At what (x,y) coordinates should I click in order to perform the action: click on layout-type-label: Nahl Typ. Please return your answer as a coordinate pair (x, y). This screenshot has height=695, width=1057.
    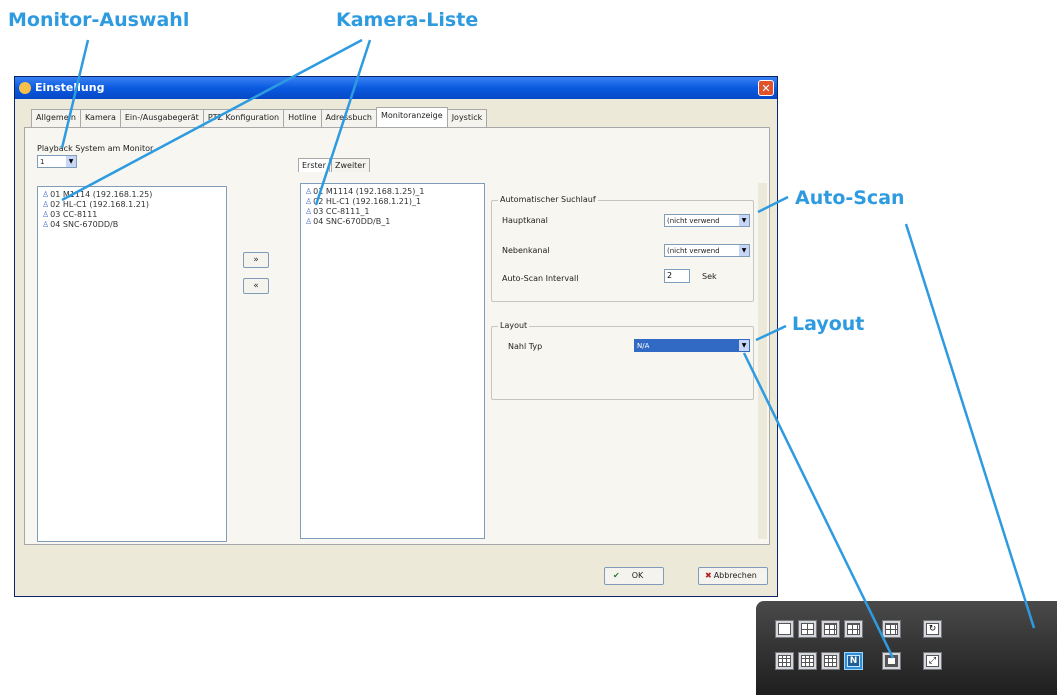
    Looking at the image, I should click on (525, 346).